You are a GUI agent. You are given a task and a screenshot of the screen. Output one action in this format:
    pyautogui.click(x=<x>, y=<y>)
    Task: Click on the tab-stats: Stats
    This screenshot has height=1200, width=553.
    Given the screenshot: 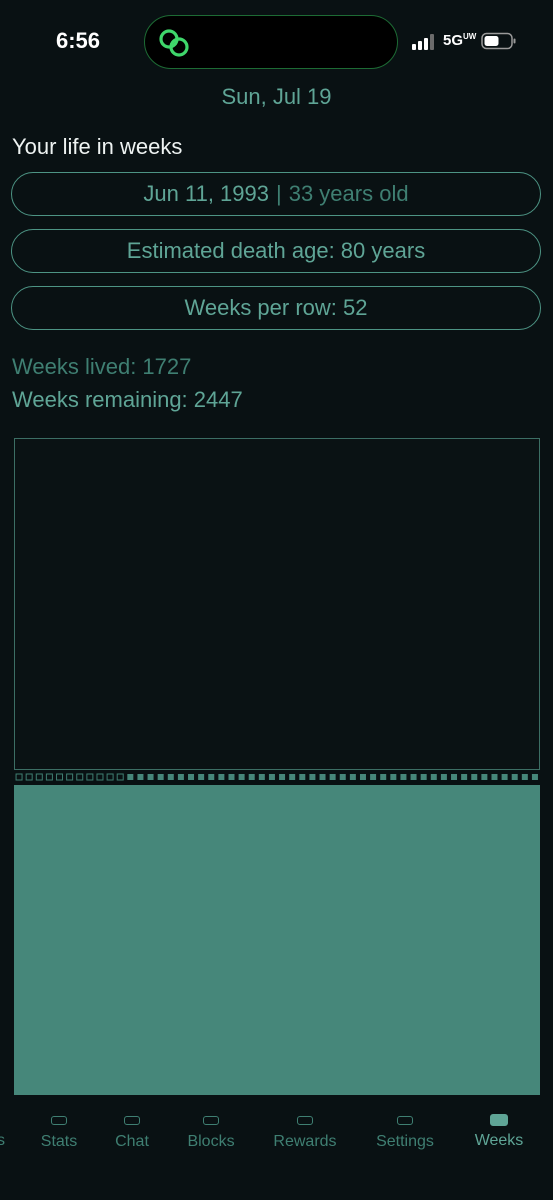 What is the action you would take?
    pyautogui.click(x=59, y=1130)
    